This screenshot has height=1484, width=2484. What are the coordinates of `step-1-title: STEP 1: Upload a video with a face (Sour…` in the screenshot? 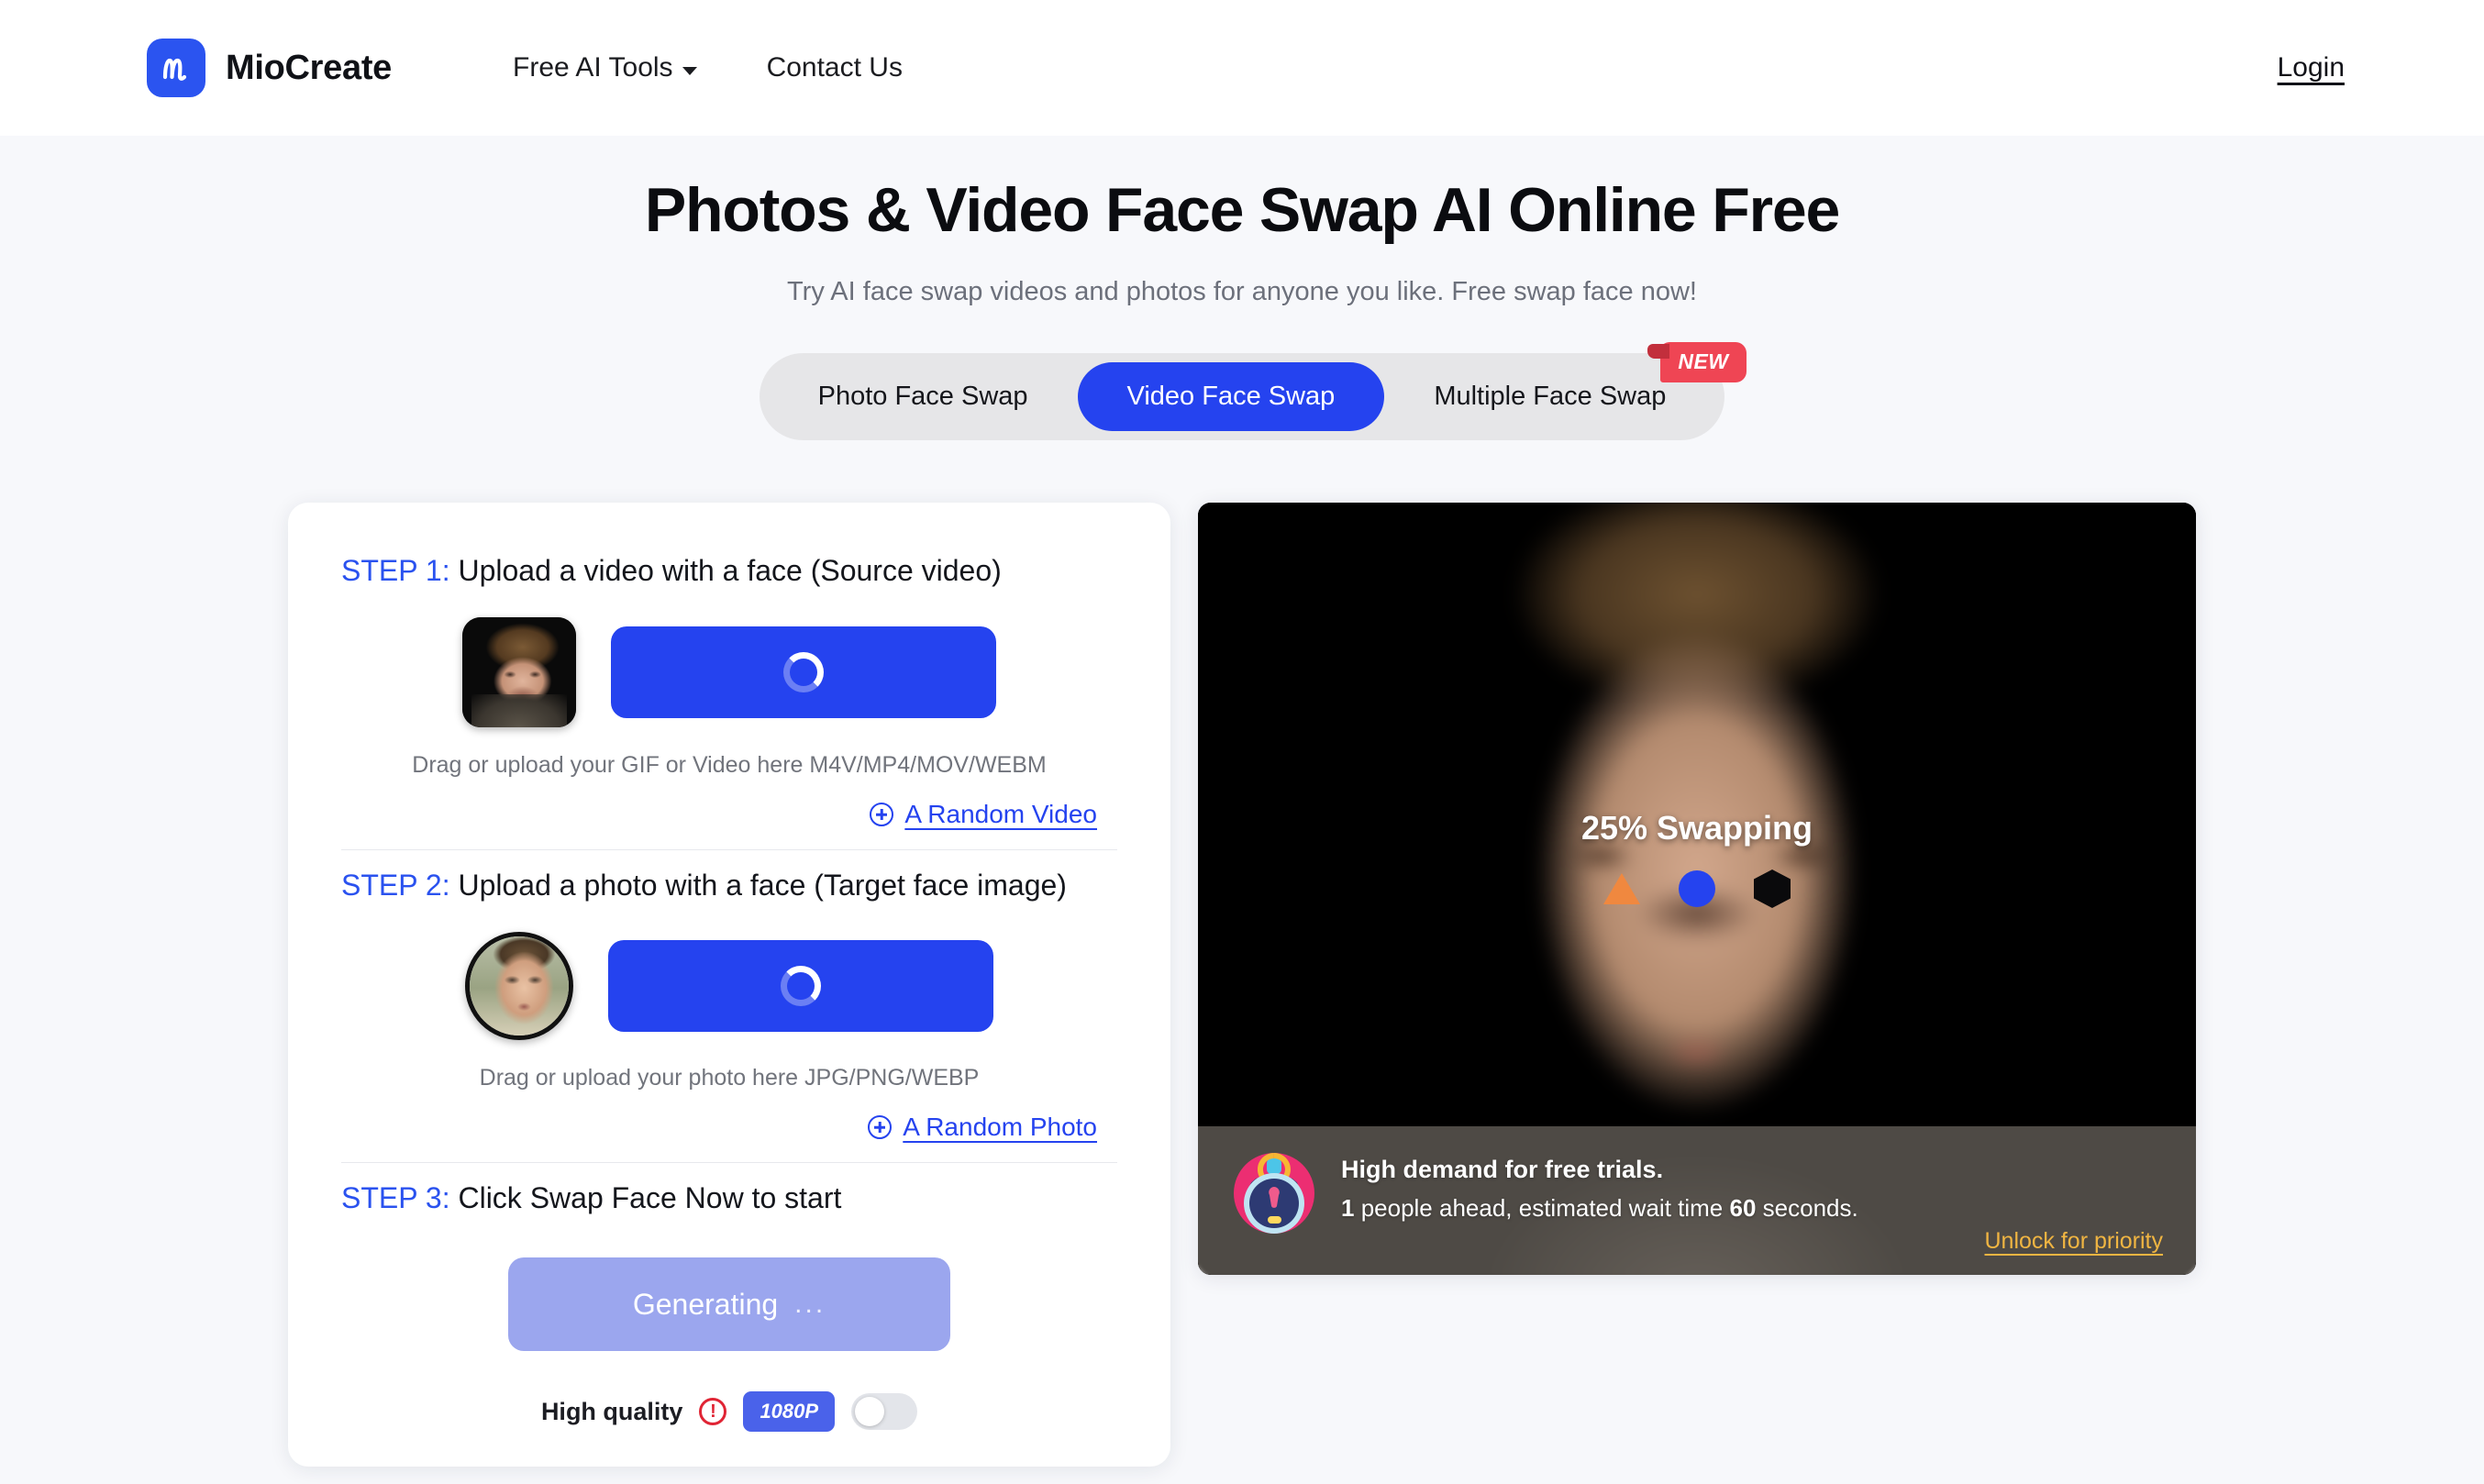 It's located at (729, 562).